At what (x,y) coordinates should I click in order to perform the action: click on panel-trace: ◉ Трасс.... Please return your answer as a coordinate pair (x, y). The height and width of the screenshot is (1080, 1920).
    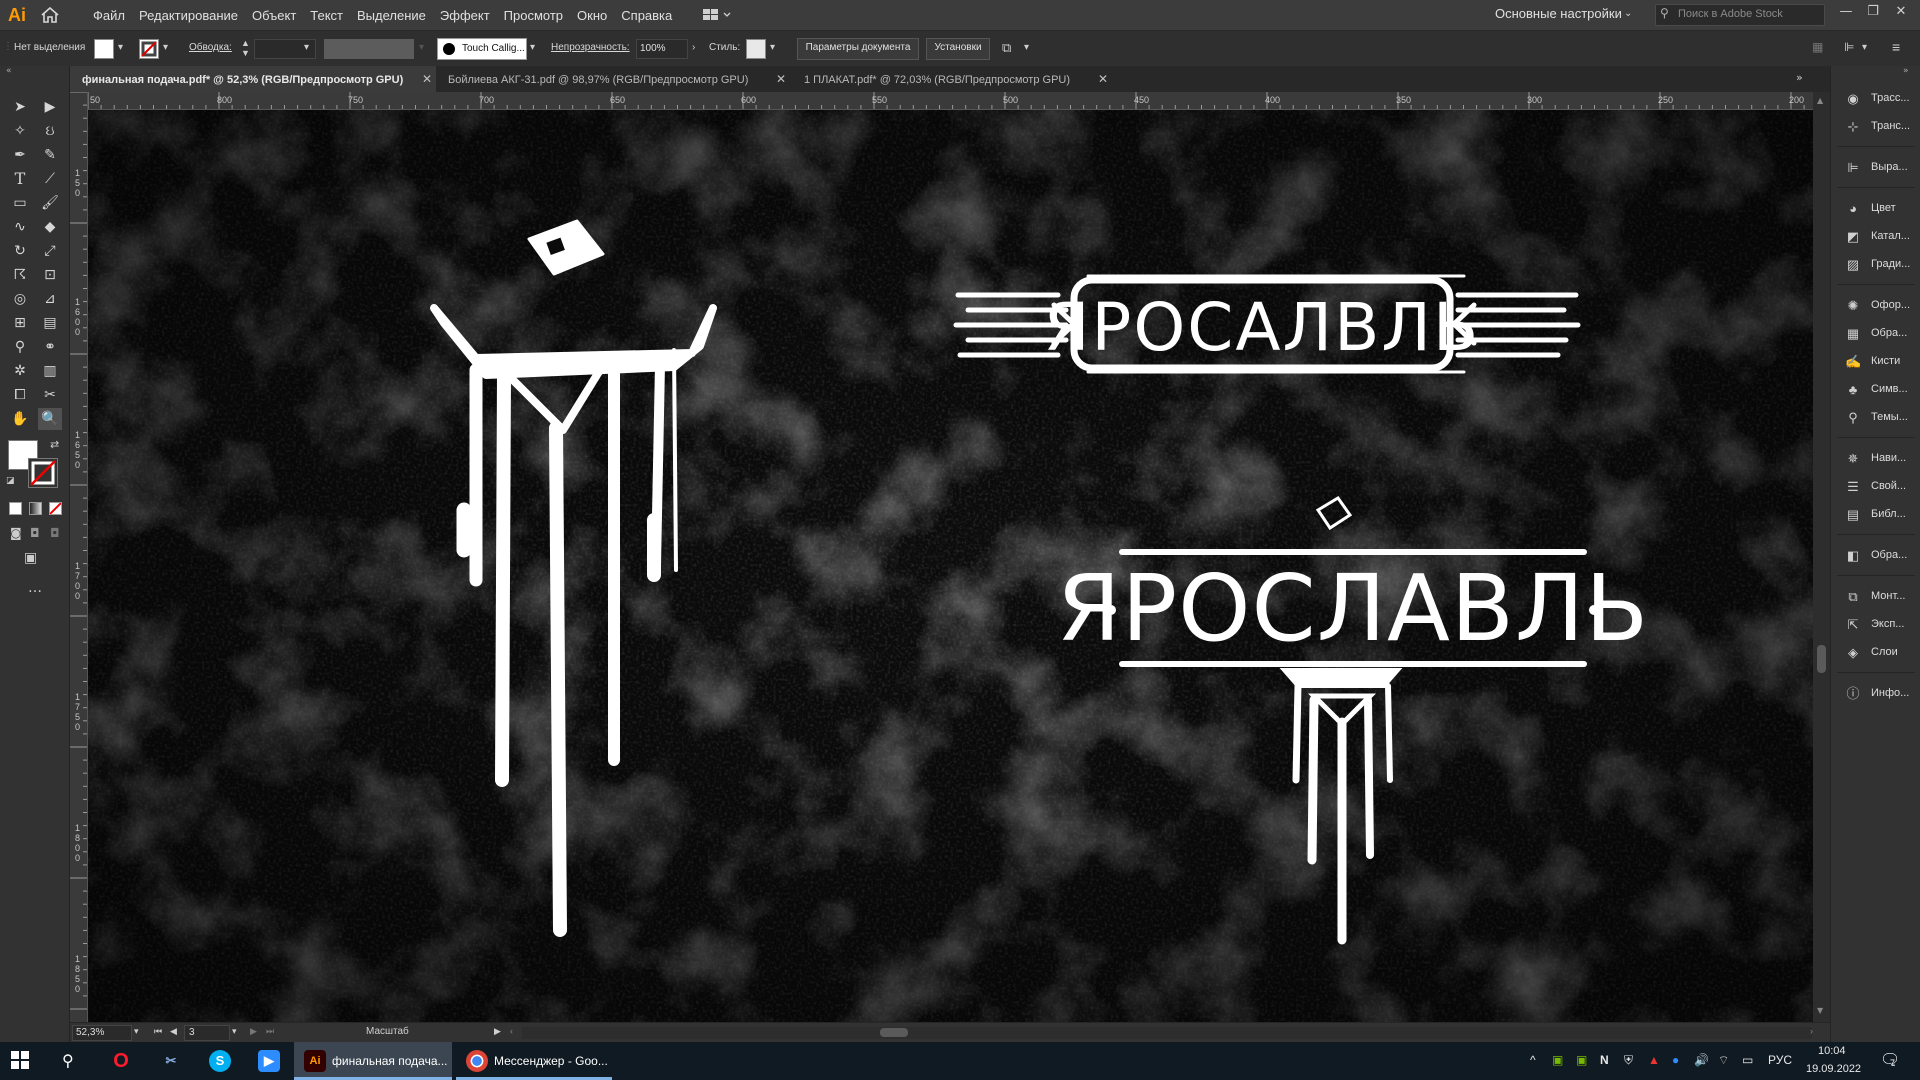
    Looking at the image, I should click on (1875, 99).